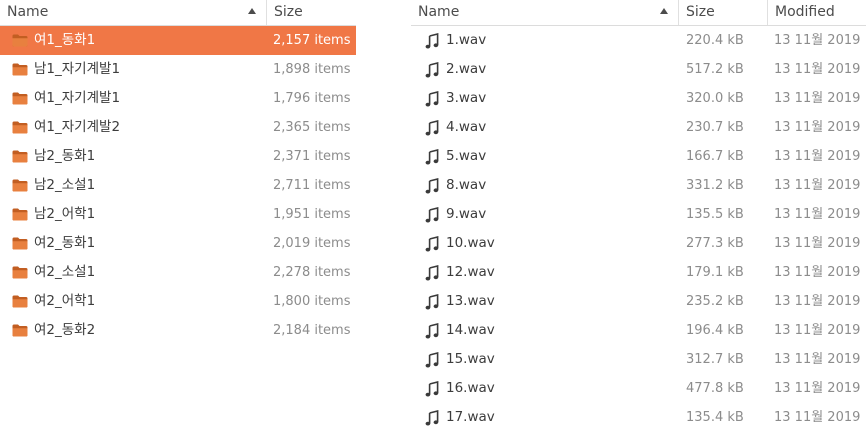 The image size is (866, 434). I want to click on file-size: 320.0 kB, so click(715, 98).